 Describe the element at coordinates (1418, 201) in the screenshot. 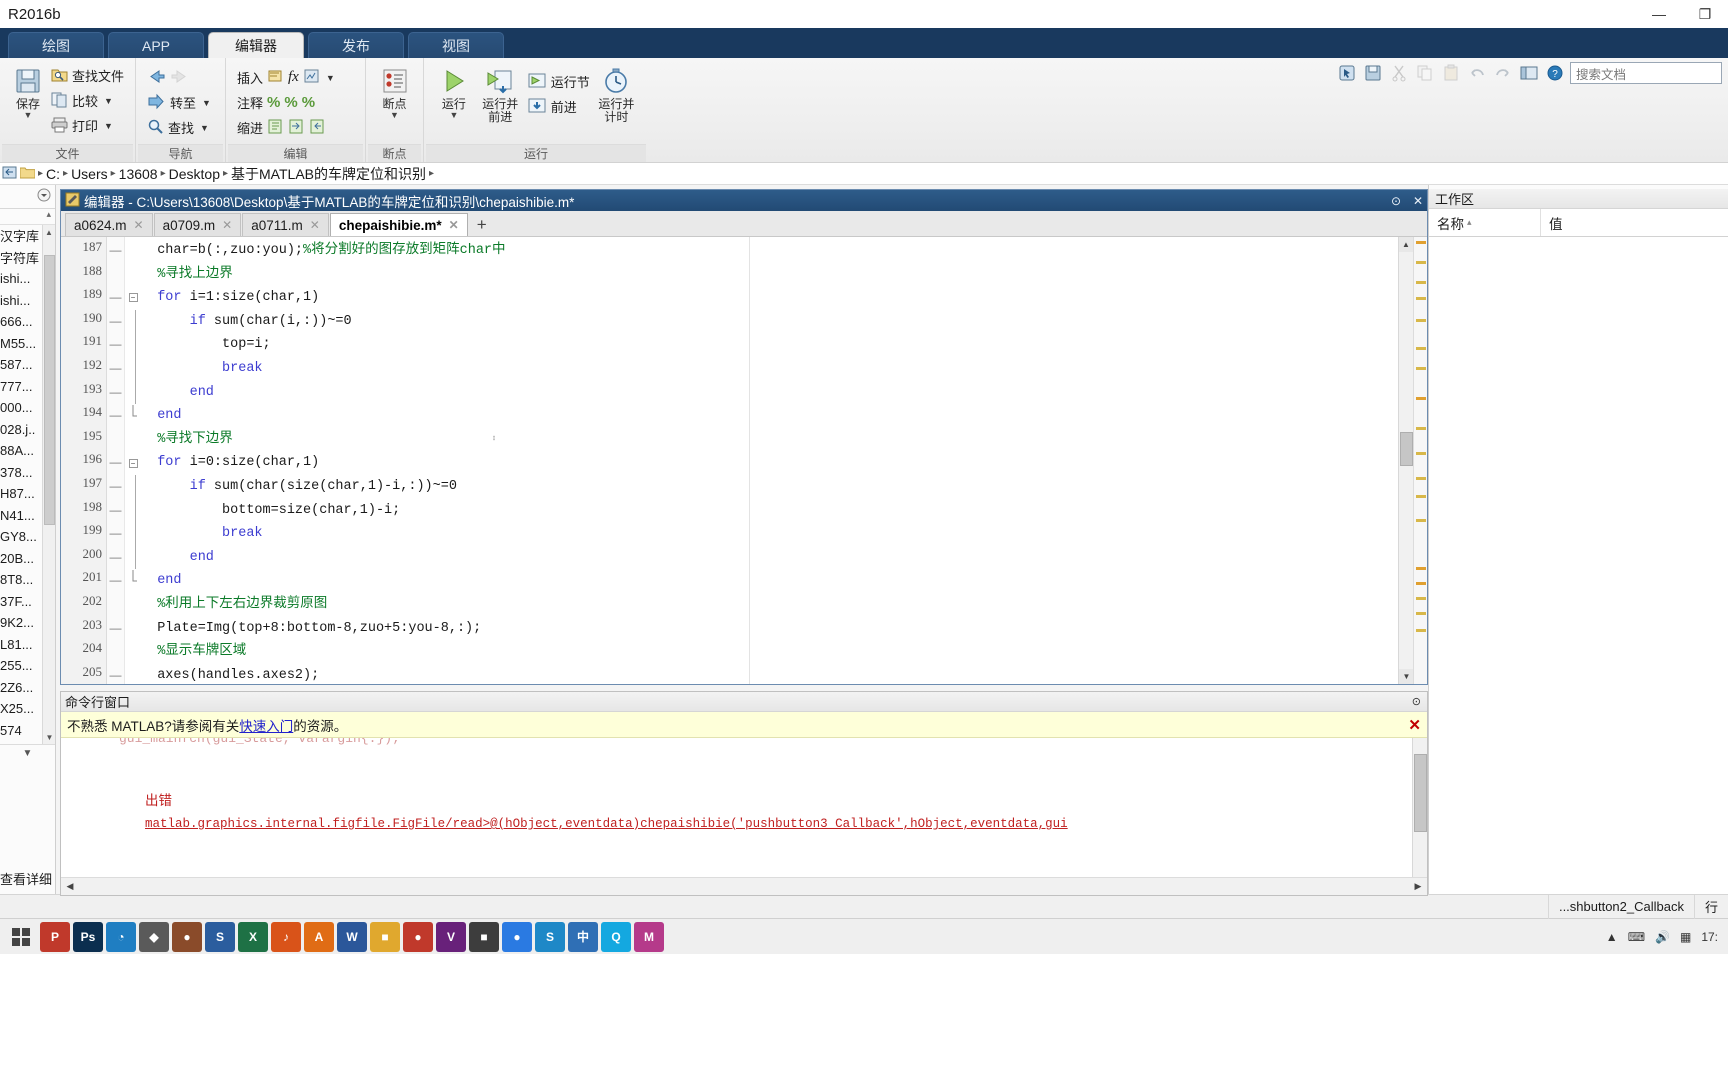

I see `editor-close-button: ✕` at that location.